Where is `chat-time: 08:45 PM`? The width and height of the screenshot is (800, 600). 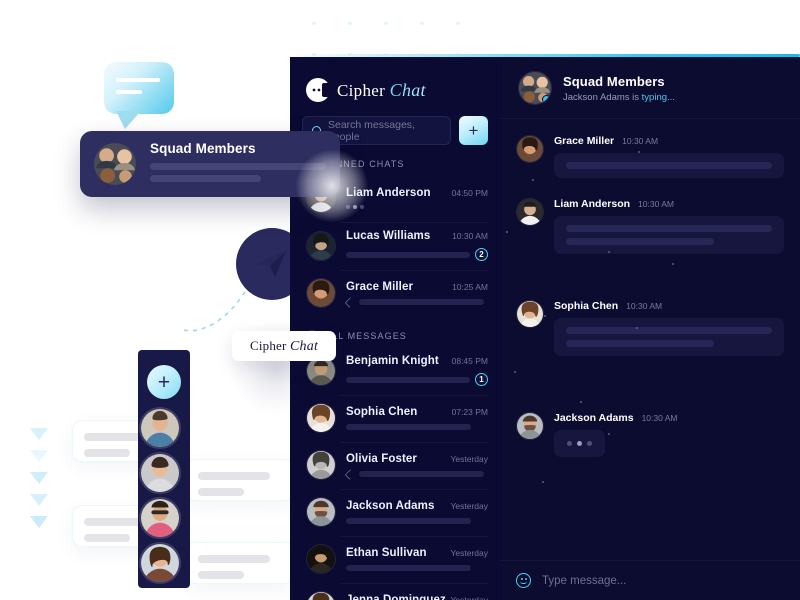 chat-time: 08:45 PM is located at coordinates (469, 361).